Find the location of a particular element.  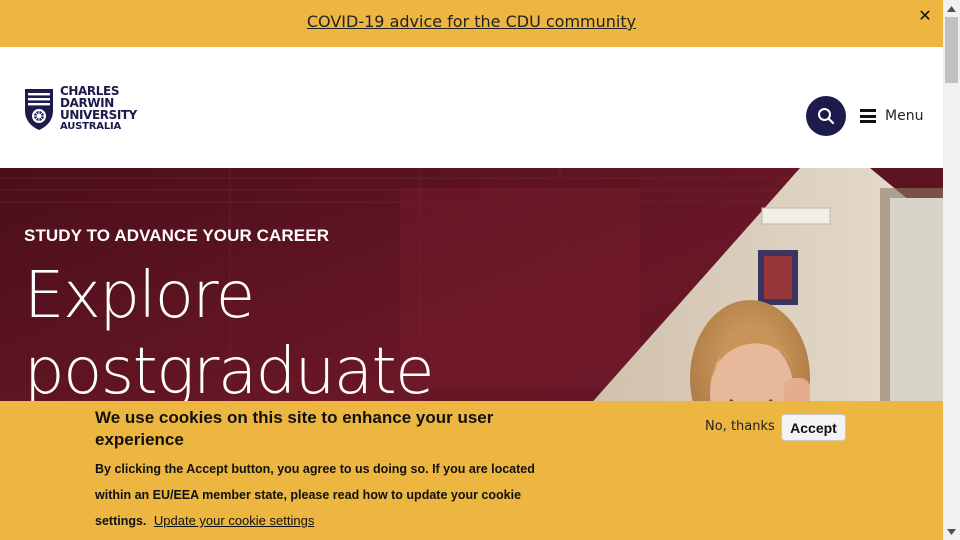

vertical-scrollbar is located at coordinates (951, 270).